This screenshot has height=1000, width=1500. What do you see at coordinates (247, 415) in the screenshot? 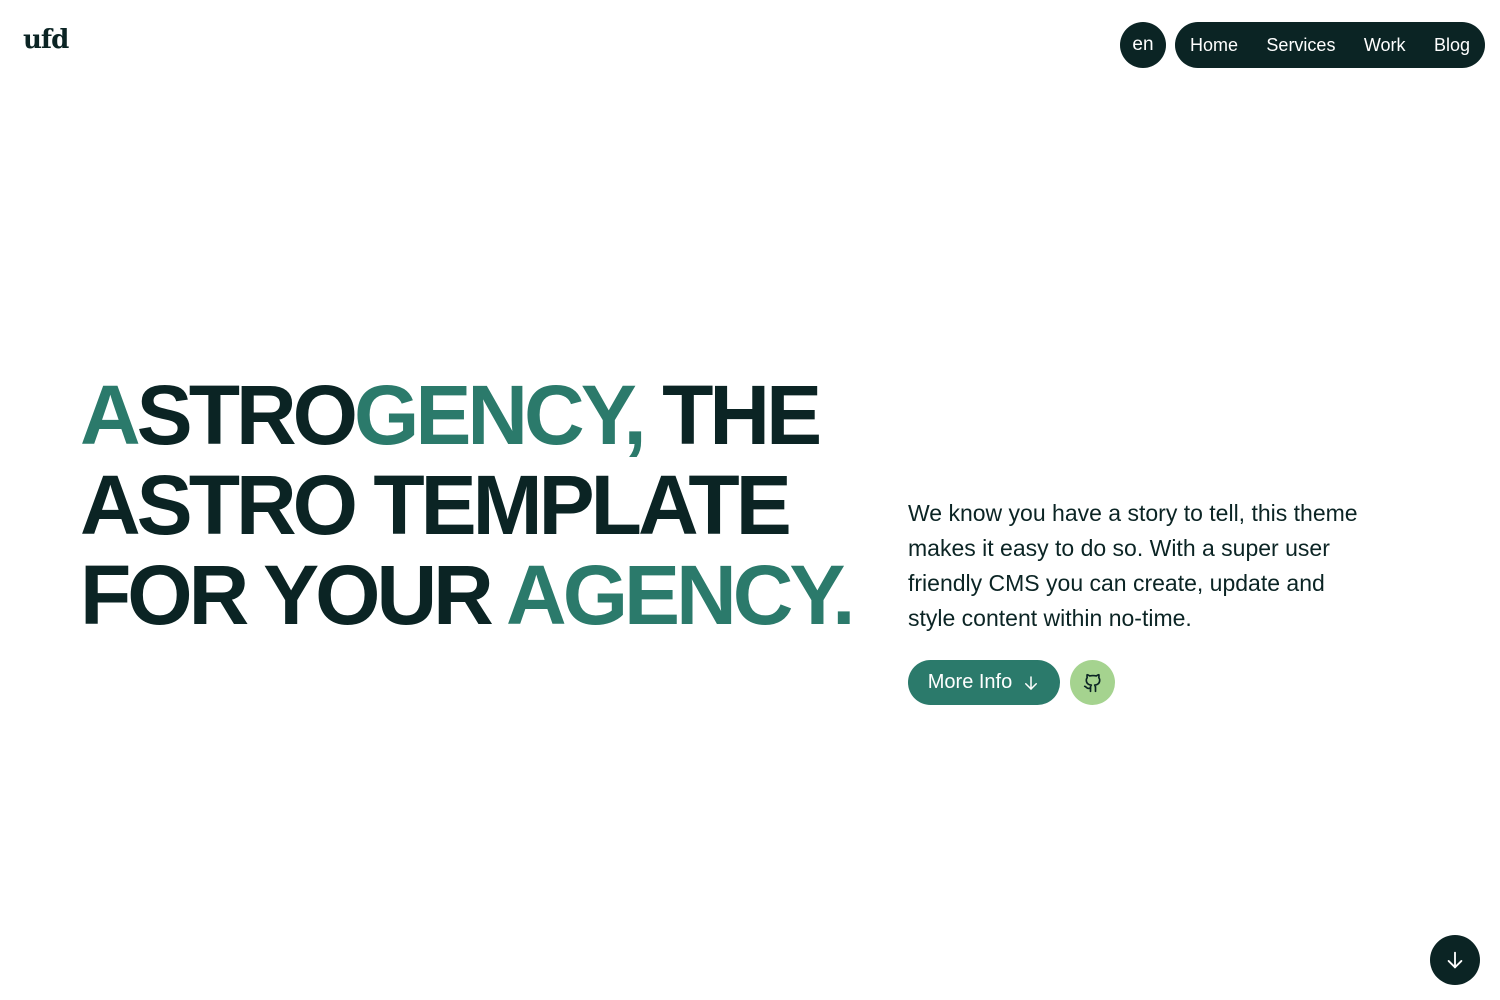
I see `headline-text-stro: STRO` at bounding box center [247, 415].